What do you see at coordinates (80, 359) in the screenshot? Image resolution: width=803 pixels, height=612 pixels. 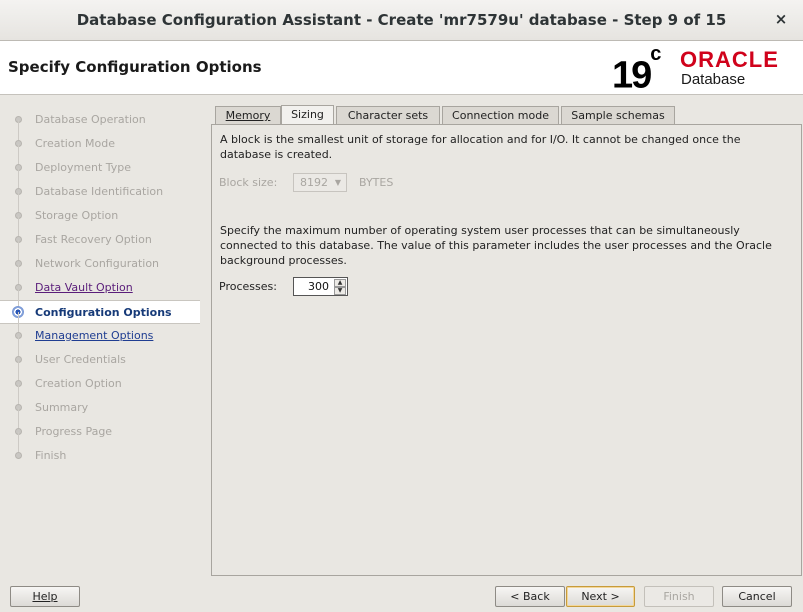 I see `sidebar-item-label: User Credentials` at bounding box center [80, 359].